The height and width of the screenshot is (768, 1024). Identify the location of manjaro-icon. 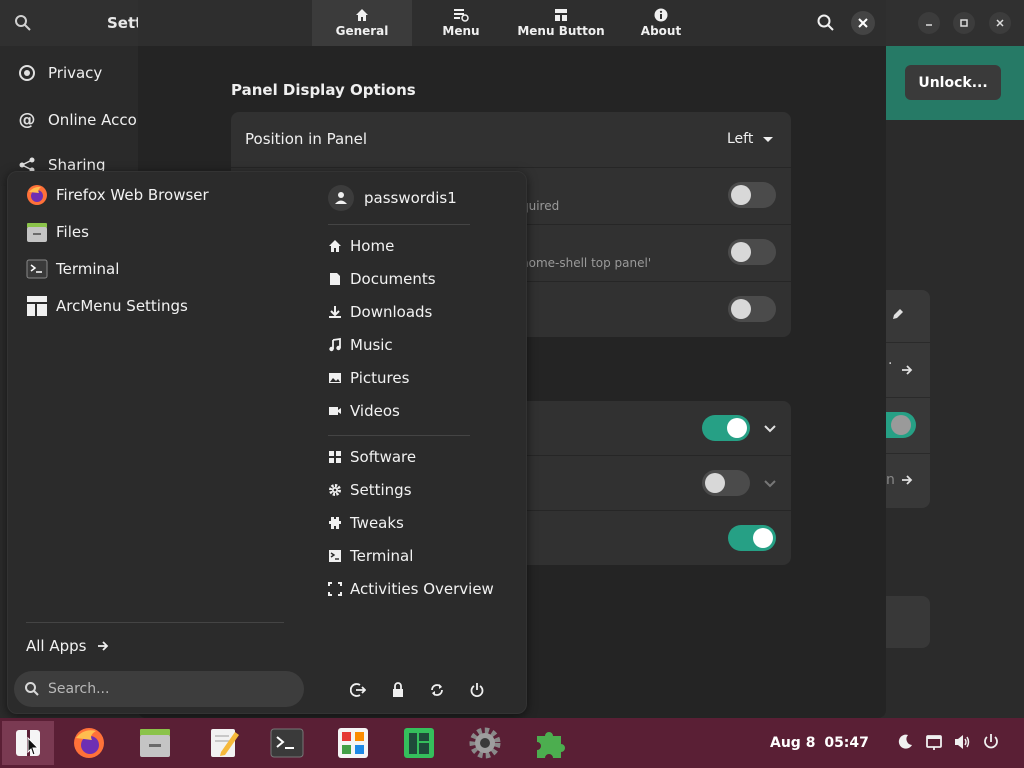
(419, 743).